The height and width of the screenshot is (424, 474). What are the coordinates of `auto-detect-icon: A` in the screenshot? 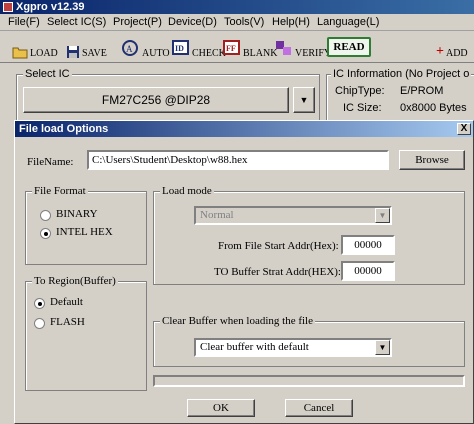 It's located at (130, 48).